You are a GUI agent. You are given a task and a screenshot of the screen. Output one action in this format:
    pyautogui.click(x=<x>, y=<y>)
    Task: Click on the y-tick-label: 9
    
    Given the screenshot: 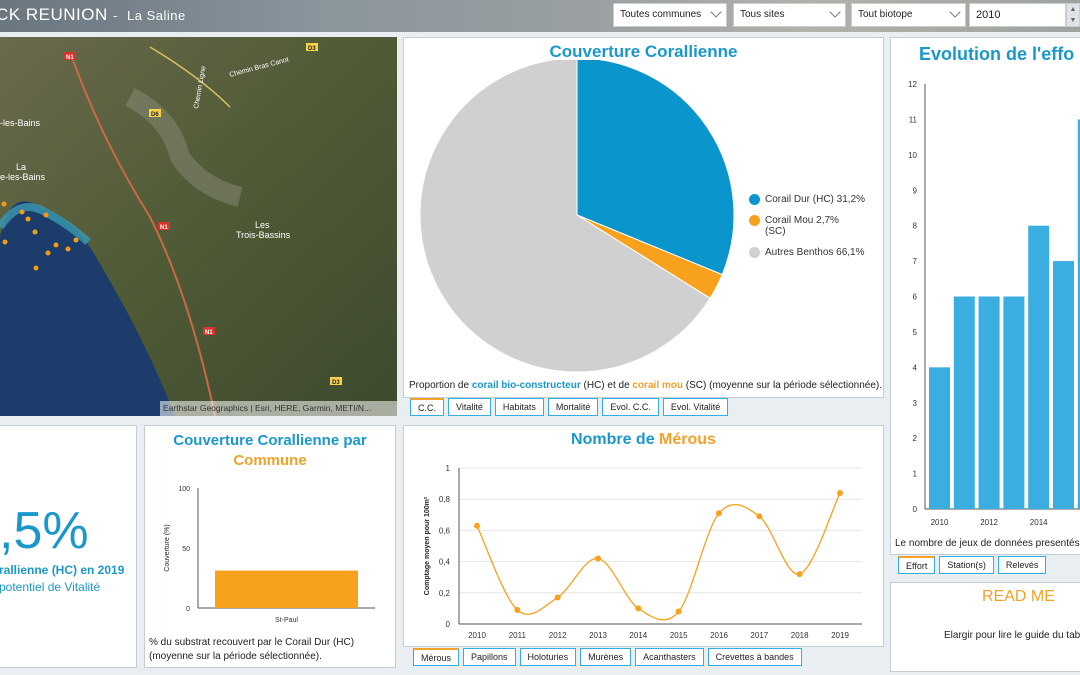 What is the action you would take?
    pyautogui.click(x=915, y=190)
    